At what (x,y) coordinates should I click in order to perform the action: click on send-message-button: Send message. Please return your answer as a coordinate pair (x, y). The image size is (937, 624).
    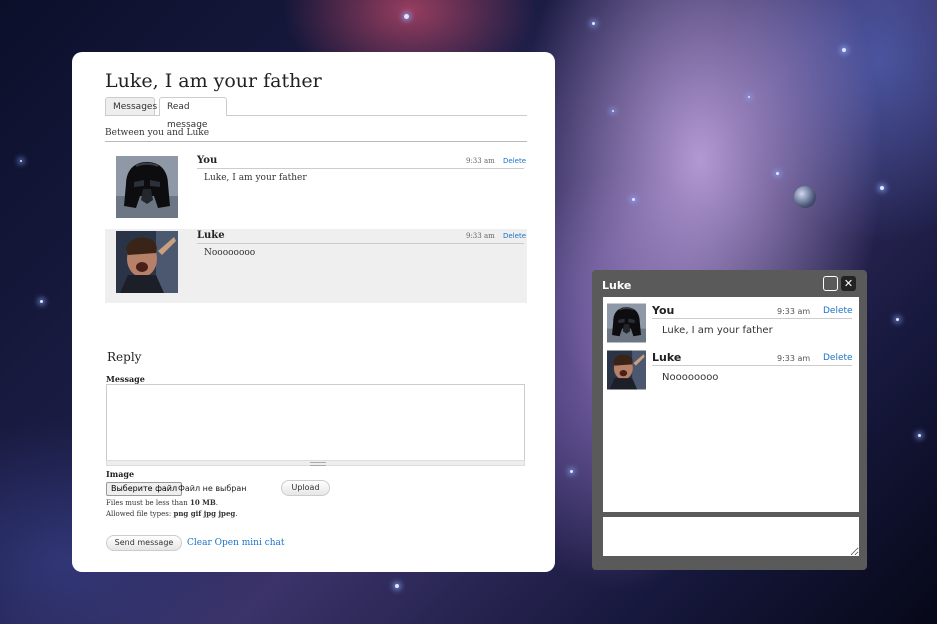
    Looking at the image, I should click on (144, 543).